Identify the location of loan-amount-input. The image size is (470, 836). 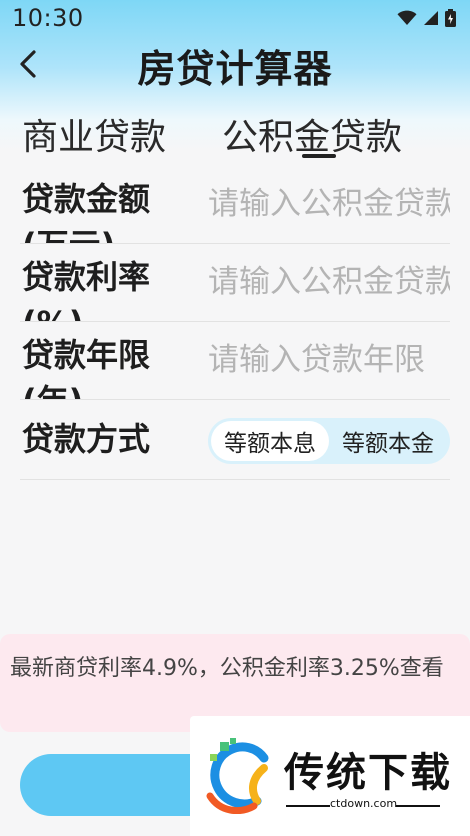
(329, 204).